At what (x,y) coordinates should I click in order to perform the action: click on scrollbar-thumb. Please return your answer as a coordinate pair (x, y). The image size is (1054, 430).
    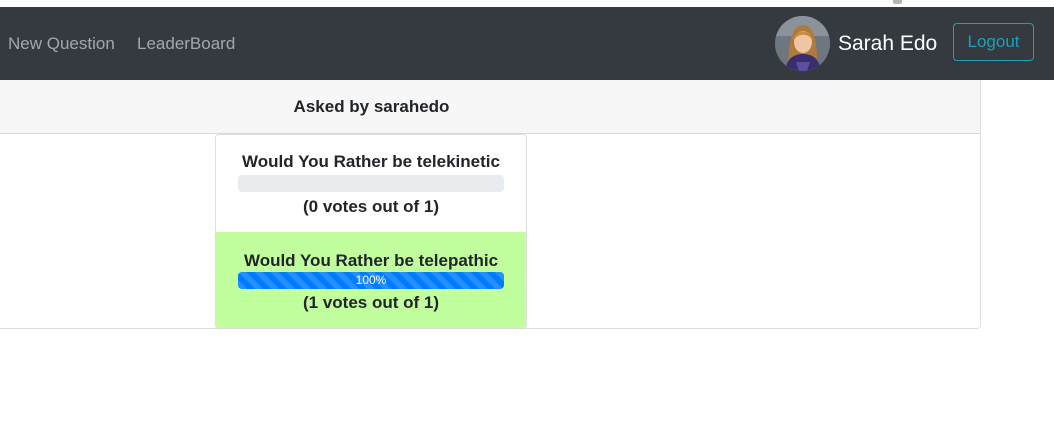
    Looking at the image, I should click on (897, 2).